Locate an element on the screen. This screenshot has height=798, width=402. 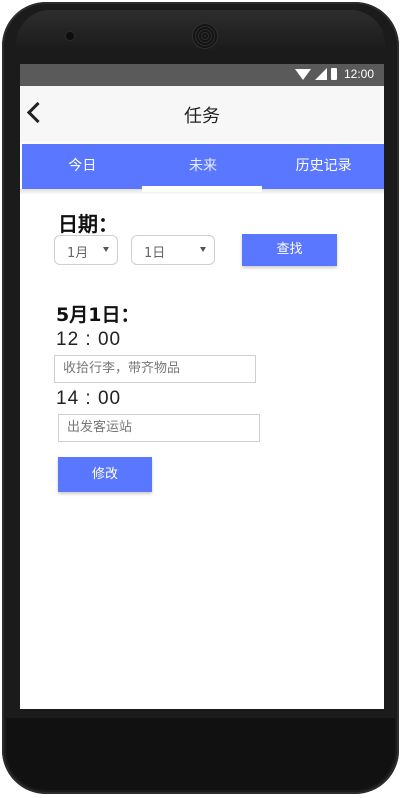
day-select-value: 1日 is located at coordinates (155, 253).